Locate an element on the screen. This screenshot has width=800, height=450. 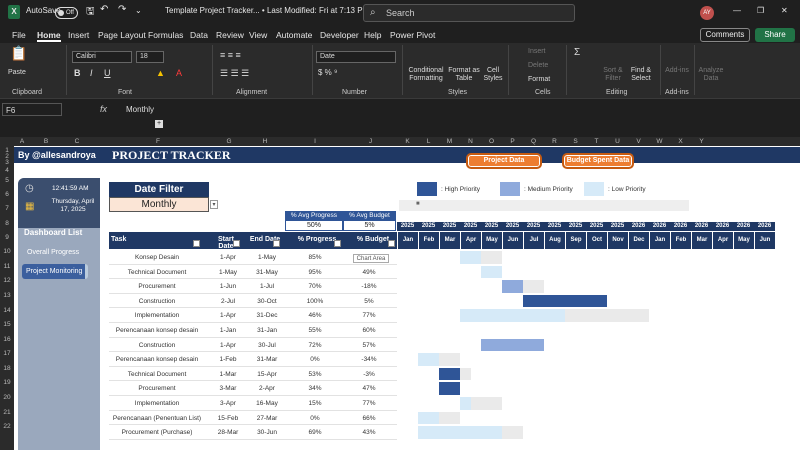
row-header: 5 is located at coordinates (7, 180).